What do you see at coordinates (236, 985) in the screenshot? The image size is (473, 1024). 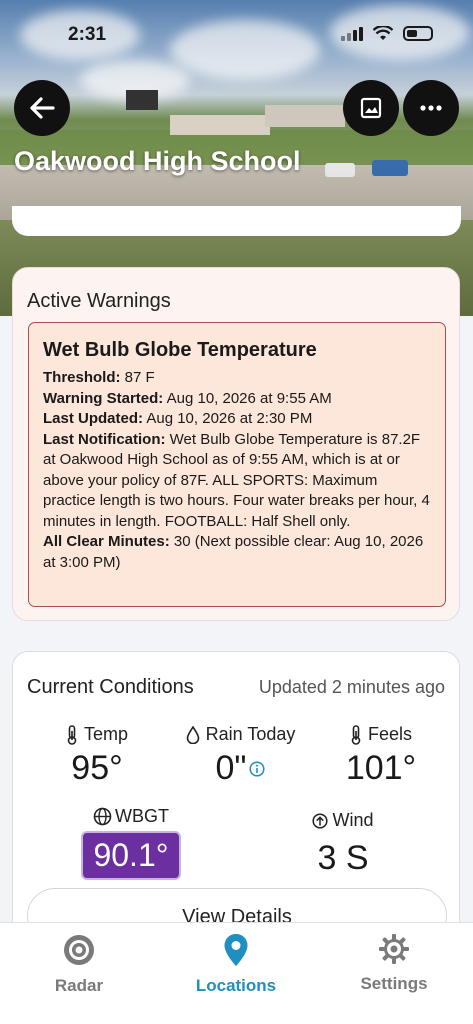 I see `tab-locations-label: Locations` at bounding box center [236, 985].